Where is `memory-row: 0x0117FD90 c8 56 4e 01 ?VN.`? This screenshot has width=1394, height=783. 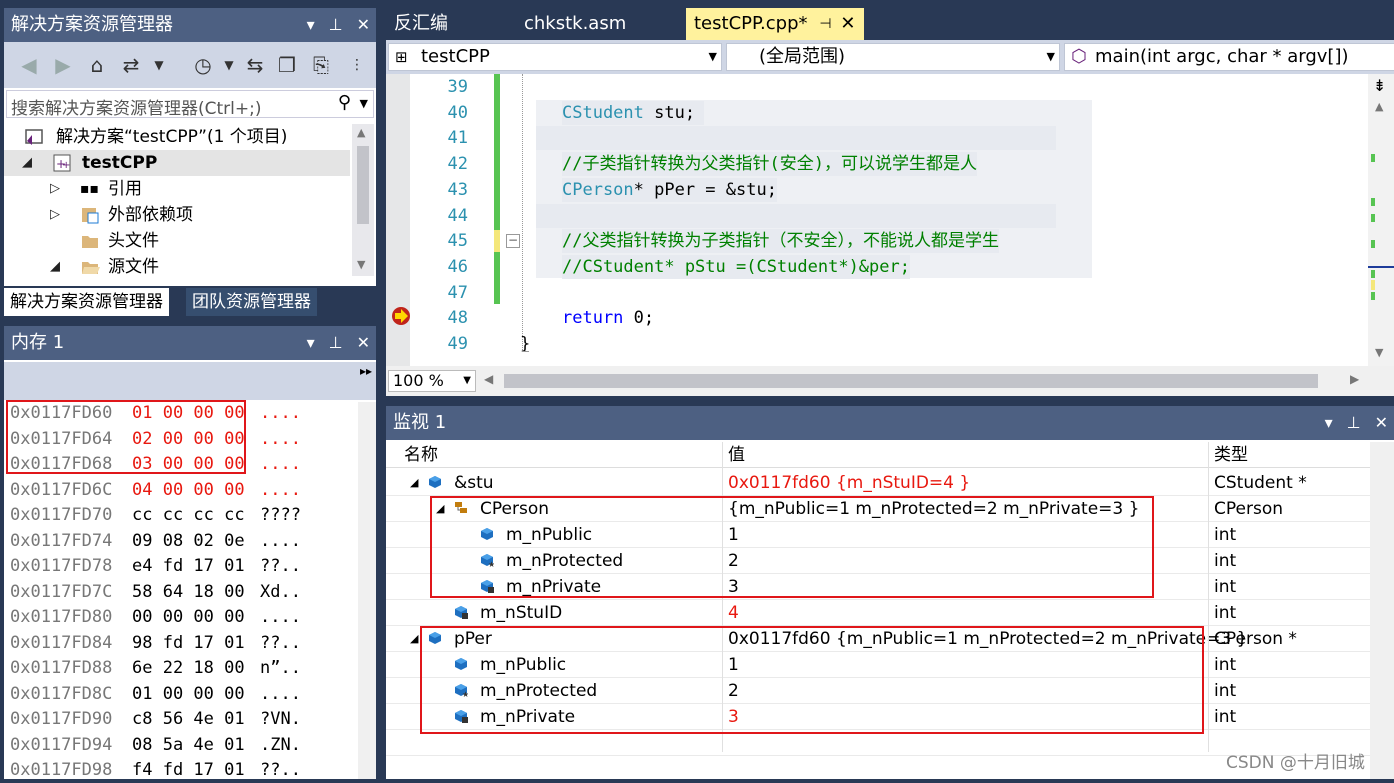
memory-row: 0x0117FD90 c8 56 4e 01 ?VN. is located at coordinates (155, 719).